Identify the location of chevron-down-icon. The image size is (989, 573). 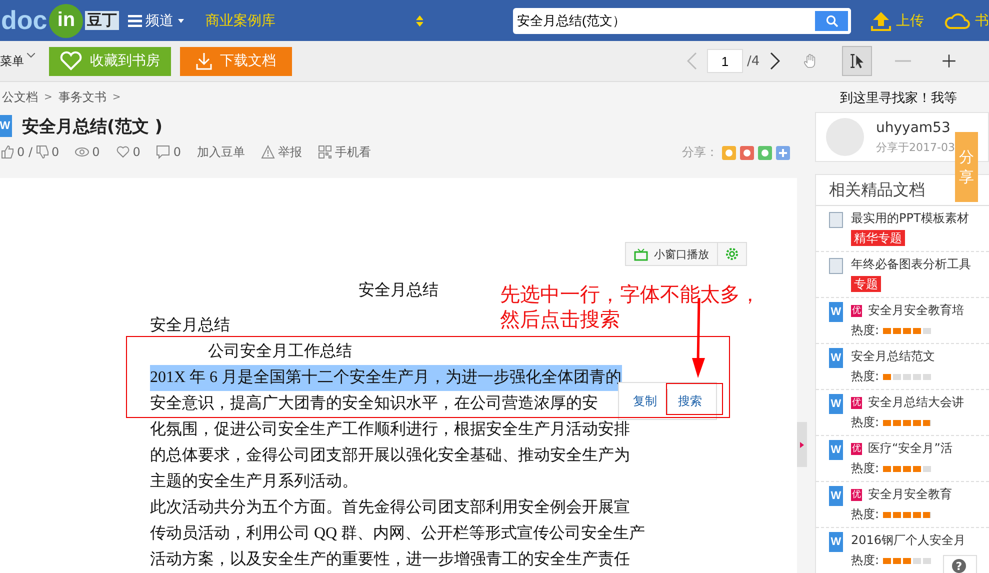
(31, 55).